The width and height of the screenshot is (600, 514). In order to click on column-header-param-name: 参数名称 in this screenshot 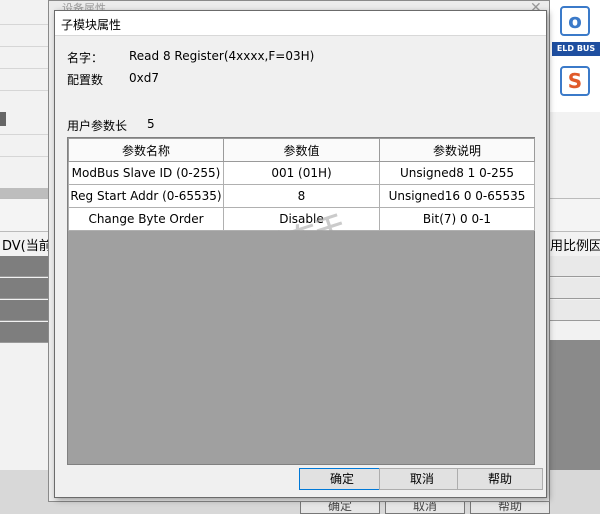, I will do `click(146, 150)`.